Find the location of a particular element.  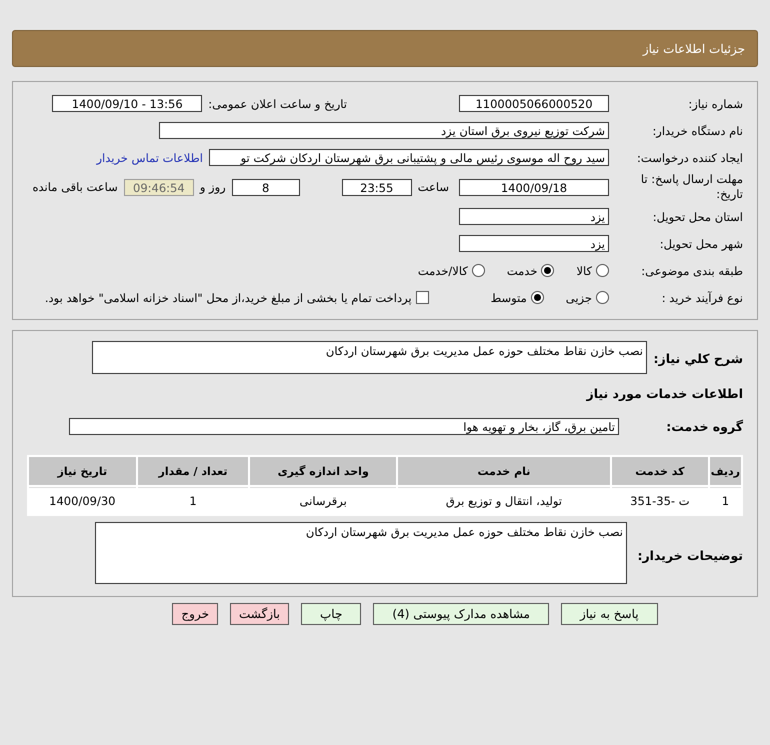

field-label: مهلت ارسال پاسخ: تا تاریخ: is located at coordinates (691, 187).